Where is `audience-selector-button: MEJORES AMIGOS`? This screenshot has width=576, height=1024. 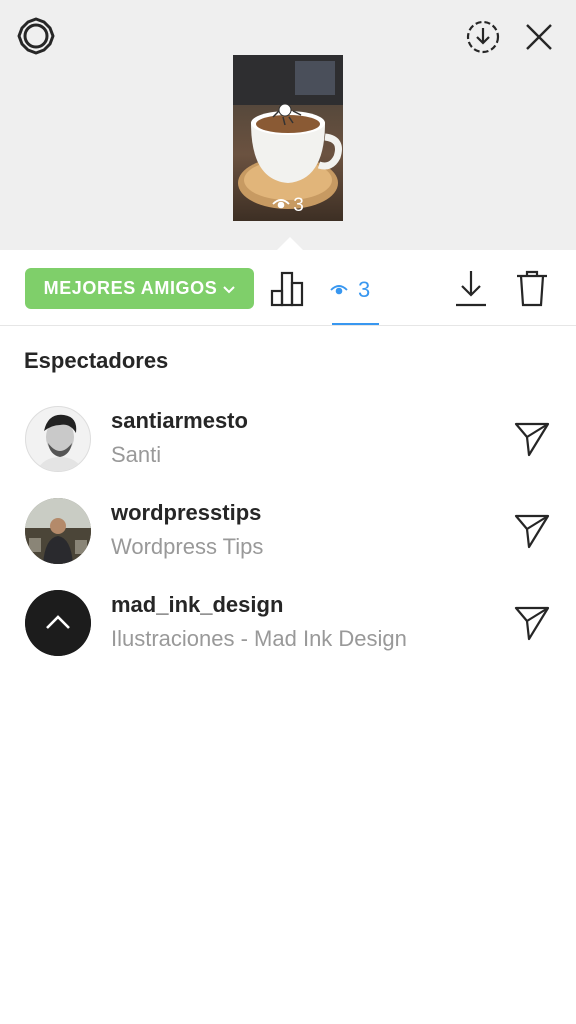 audience-selector-button: MEJORES AMIGOS is located at coordinates (139, 288).